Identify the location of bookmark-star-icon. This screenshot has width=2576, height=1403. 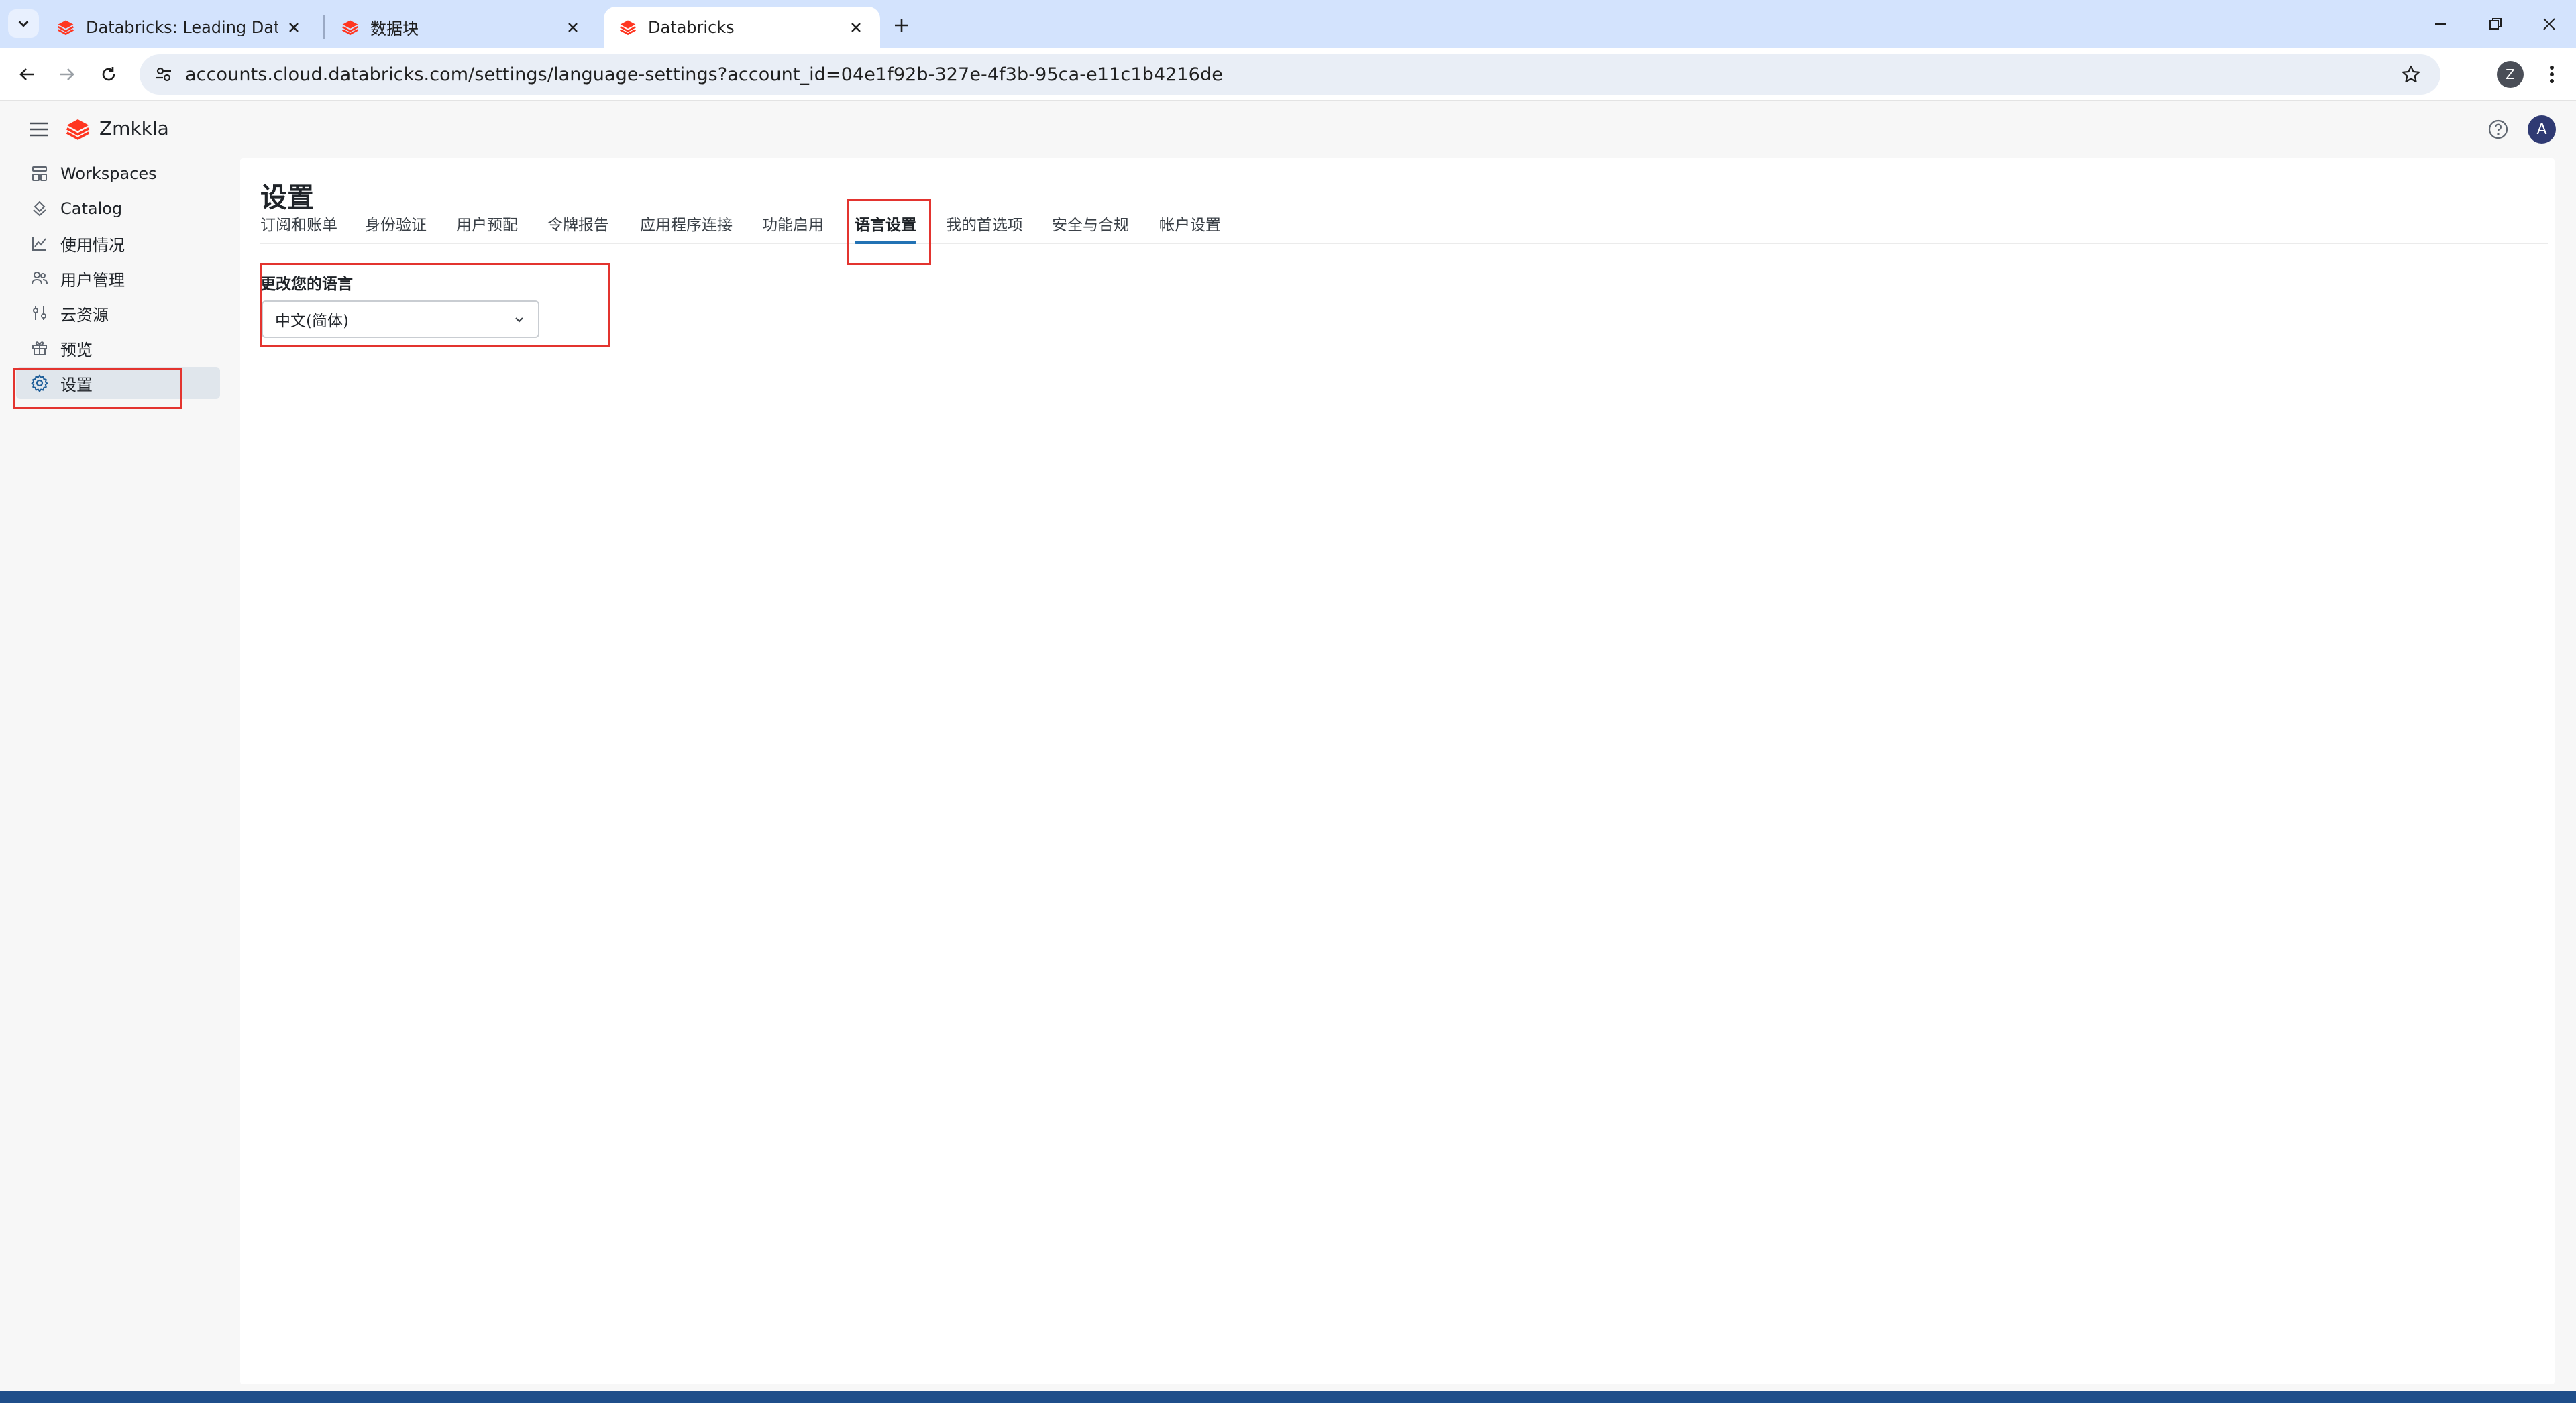
(2411, 74).